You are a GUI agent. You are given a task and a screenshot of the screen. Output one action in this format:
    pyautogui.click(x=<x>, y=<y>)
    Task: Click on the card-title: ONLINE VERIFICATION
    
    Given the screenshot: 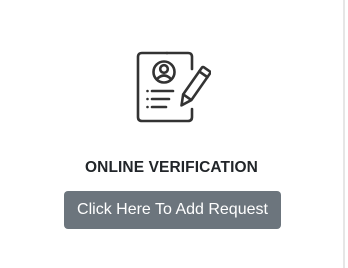 What is the action you would take?
    pyautogui.click(x=171, y=167)
    